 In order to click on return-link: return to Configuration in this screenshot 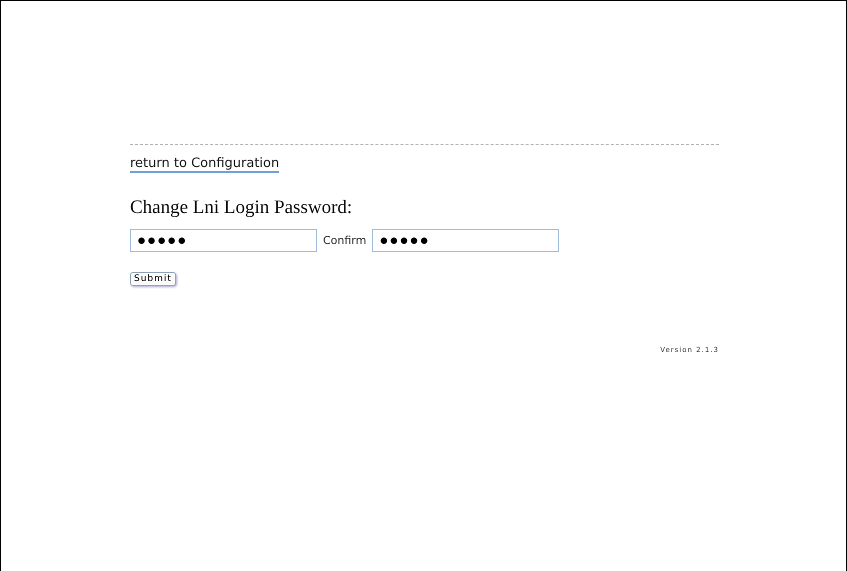, I will do `click(205, 164)`.